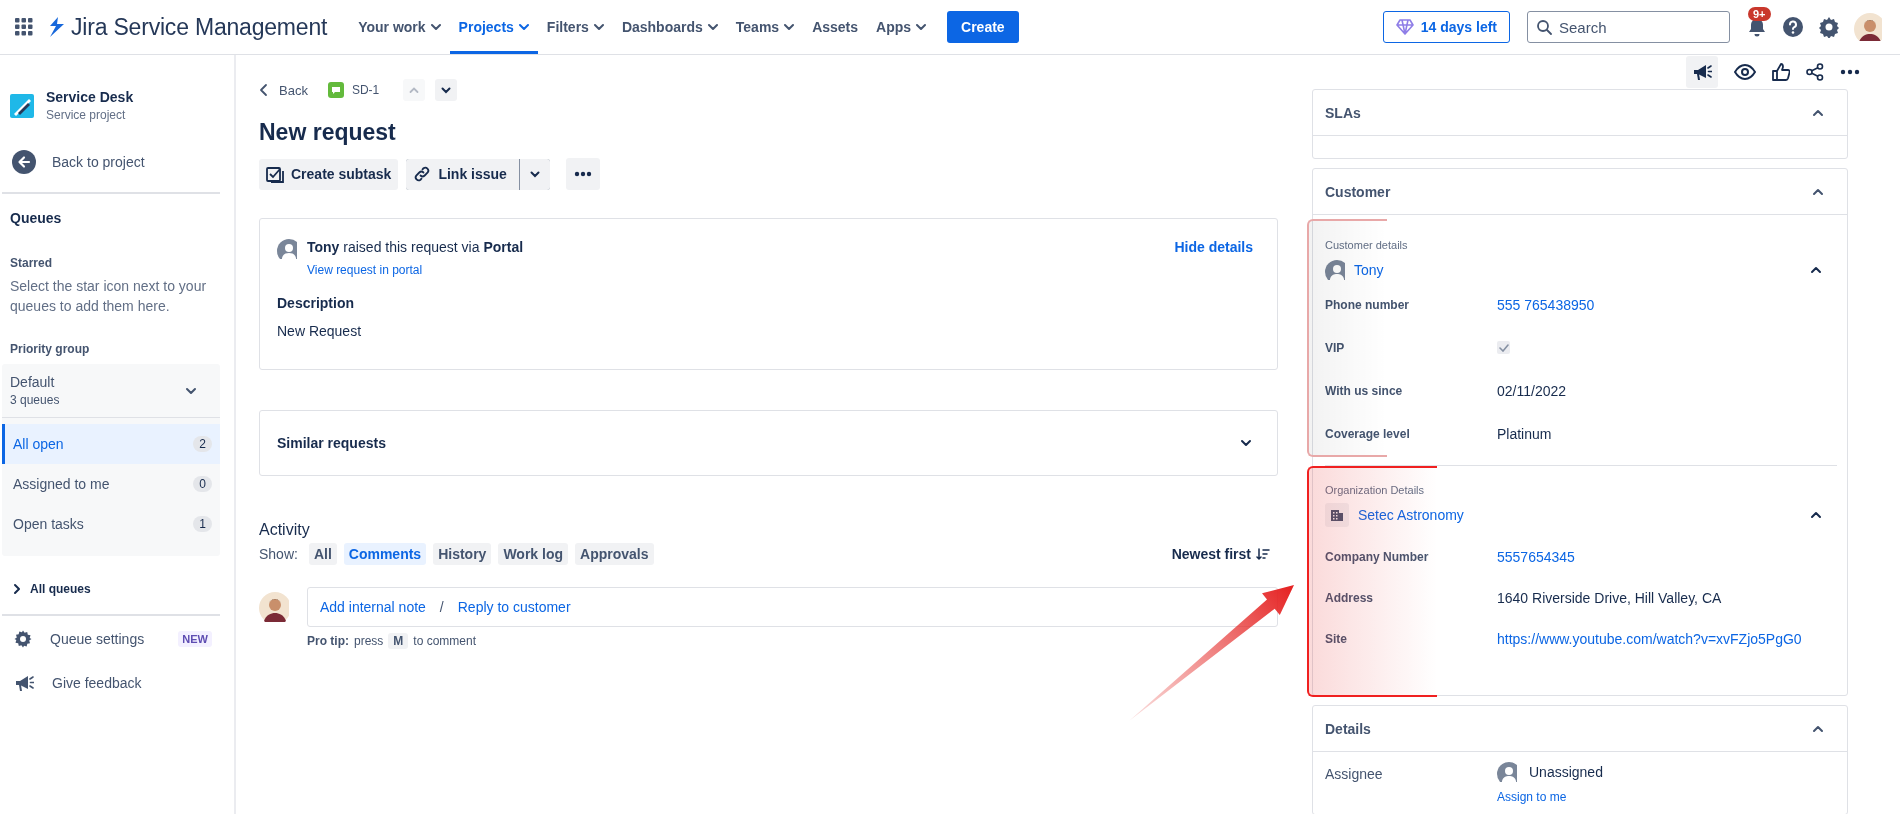 Image resolution: width=1900 pixels, height=814 pixels. I want to click on logo-icon, so click(57, 27).